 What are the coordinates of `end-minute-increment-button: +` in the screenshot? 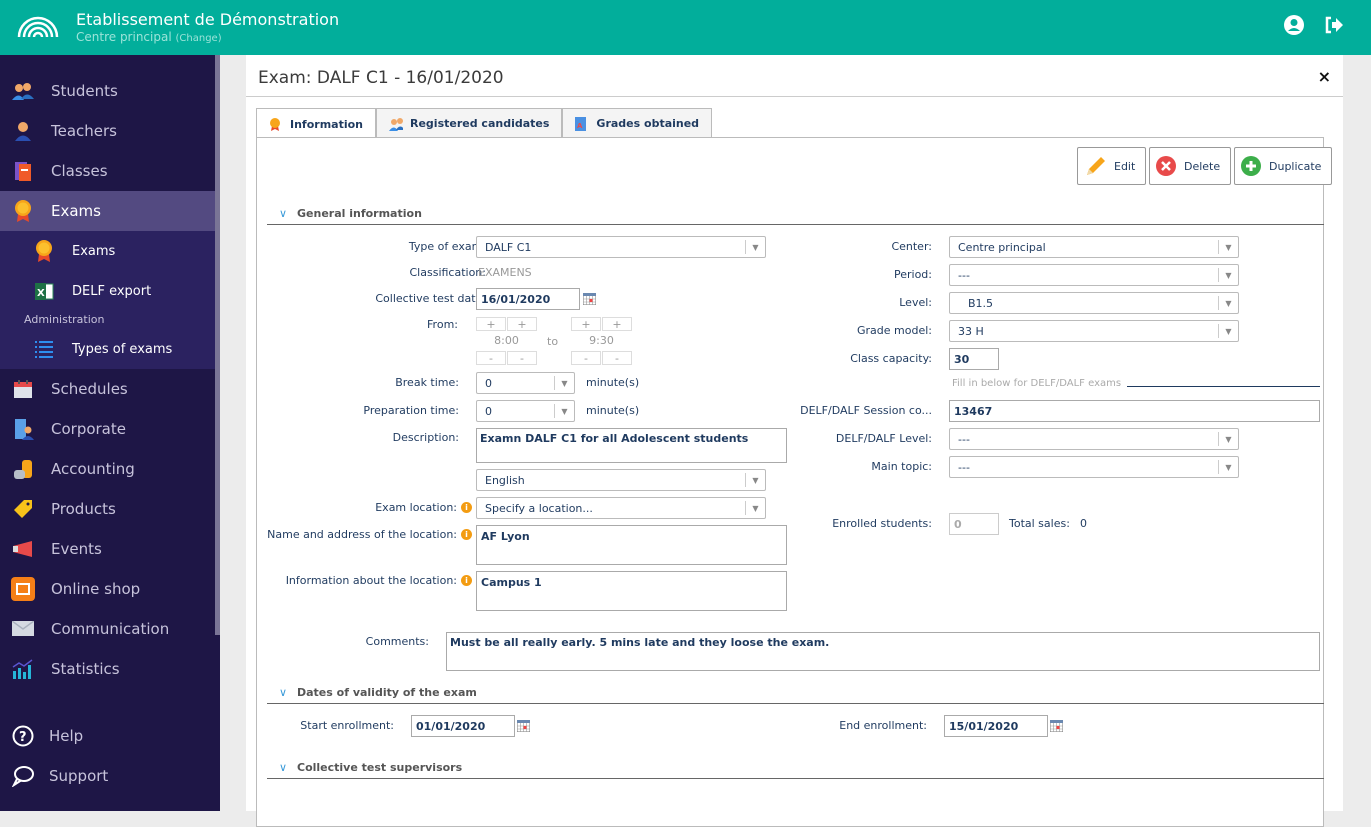 It's located at (617, 324).